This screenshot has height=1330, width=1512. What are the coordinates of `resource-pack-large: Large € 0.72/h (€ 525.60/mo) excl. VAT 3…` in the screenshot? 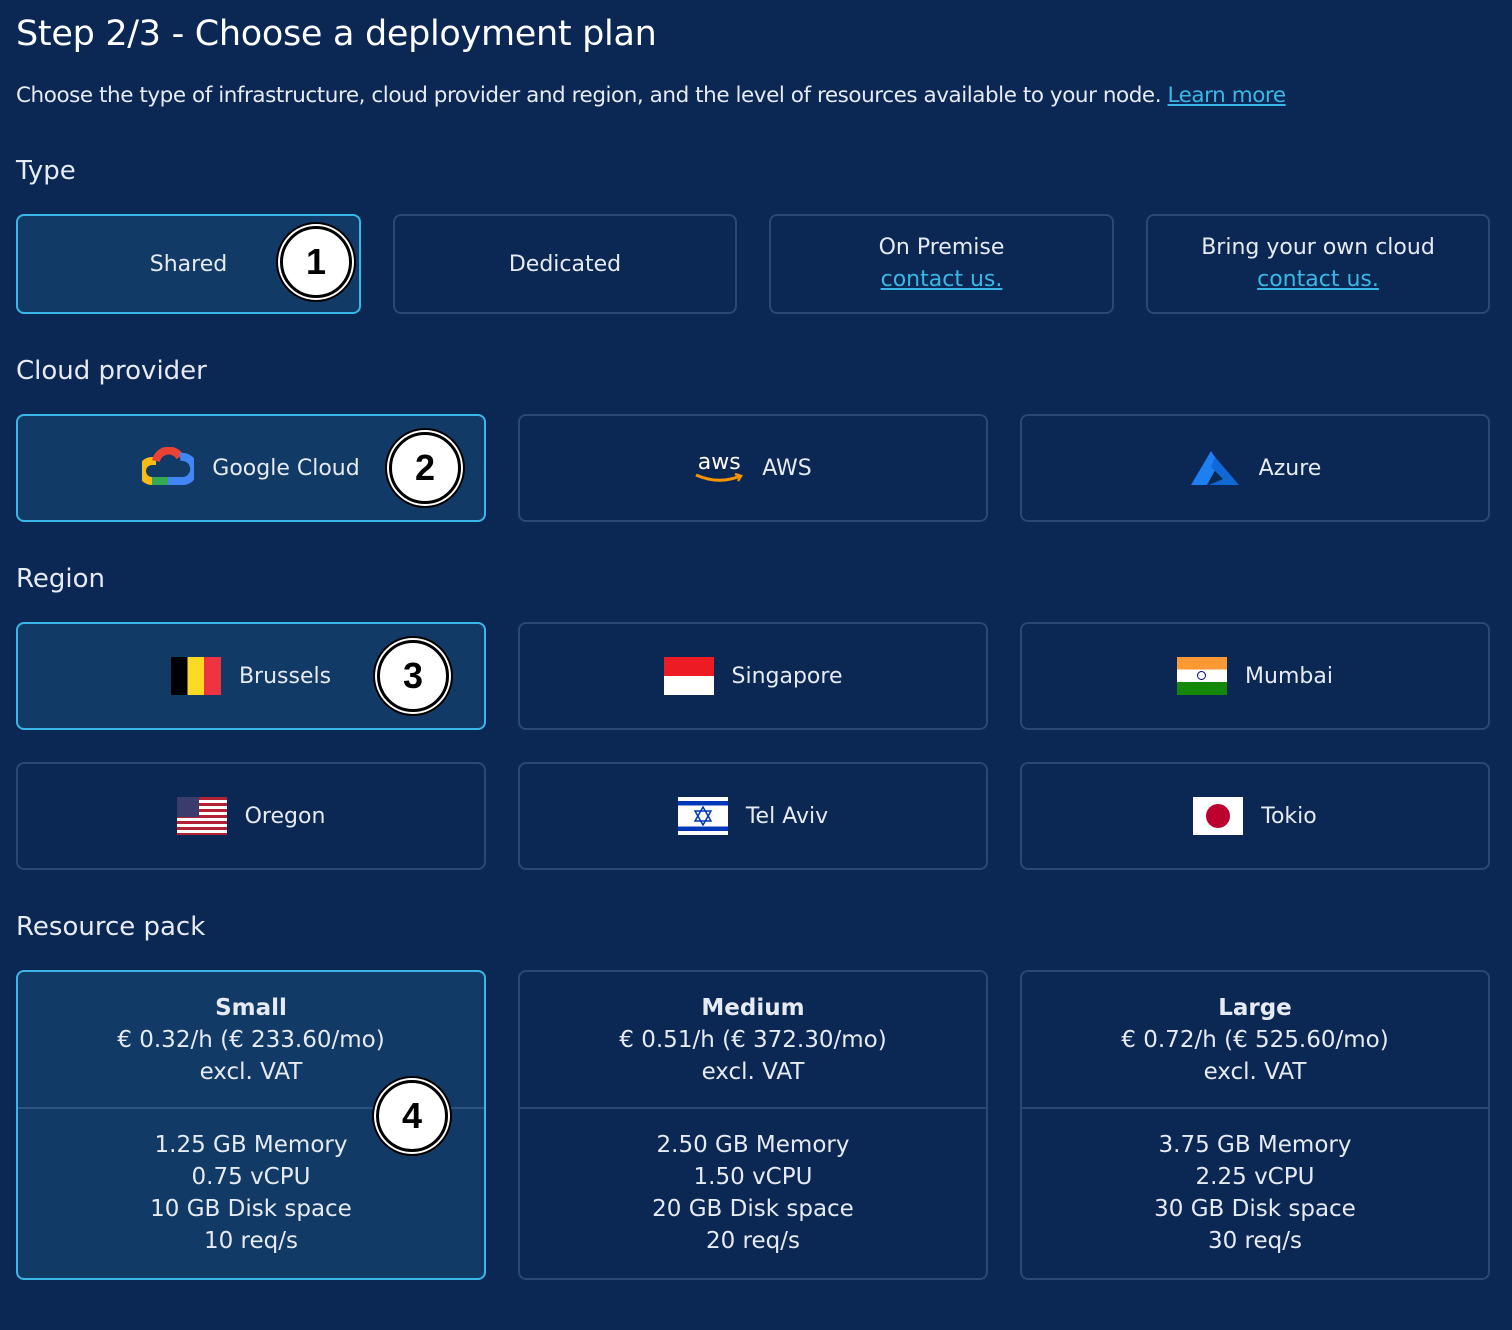 It's located at (1255, 1125).